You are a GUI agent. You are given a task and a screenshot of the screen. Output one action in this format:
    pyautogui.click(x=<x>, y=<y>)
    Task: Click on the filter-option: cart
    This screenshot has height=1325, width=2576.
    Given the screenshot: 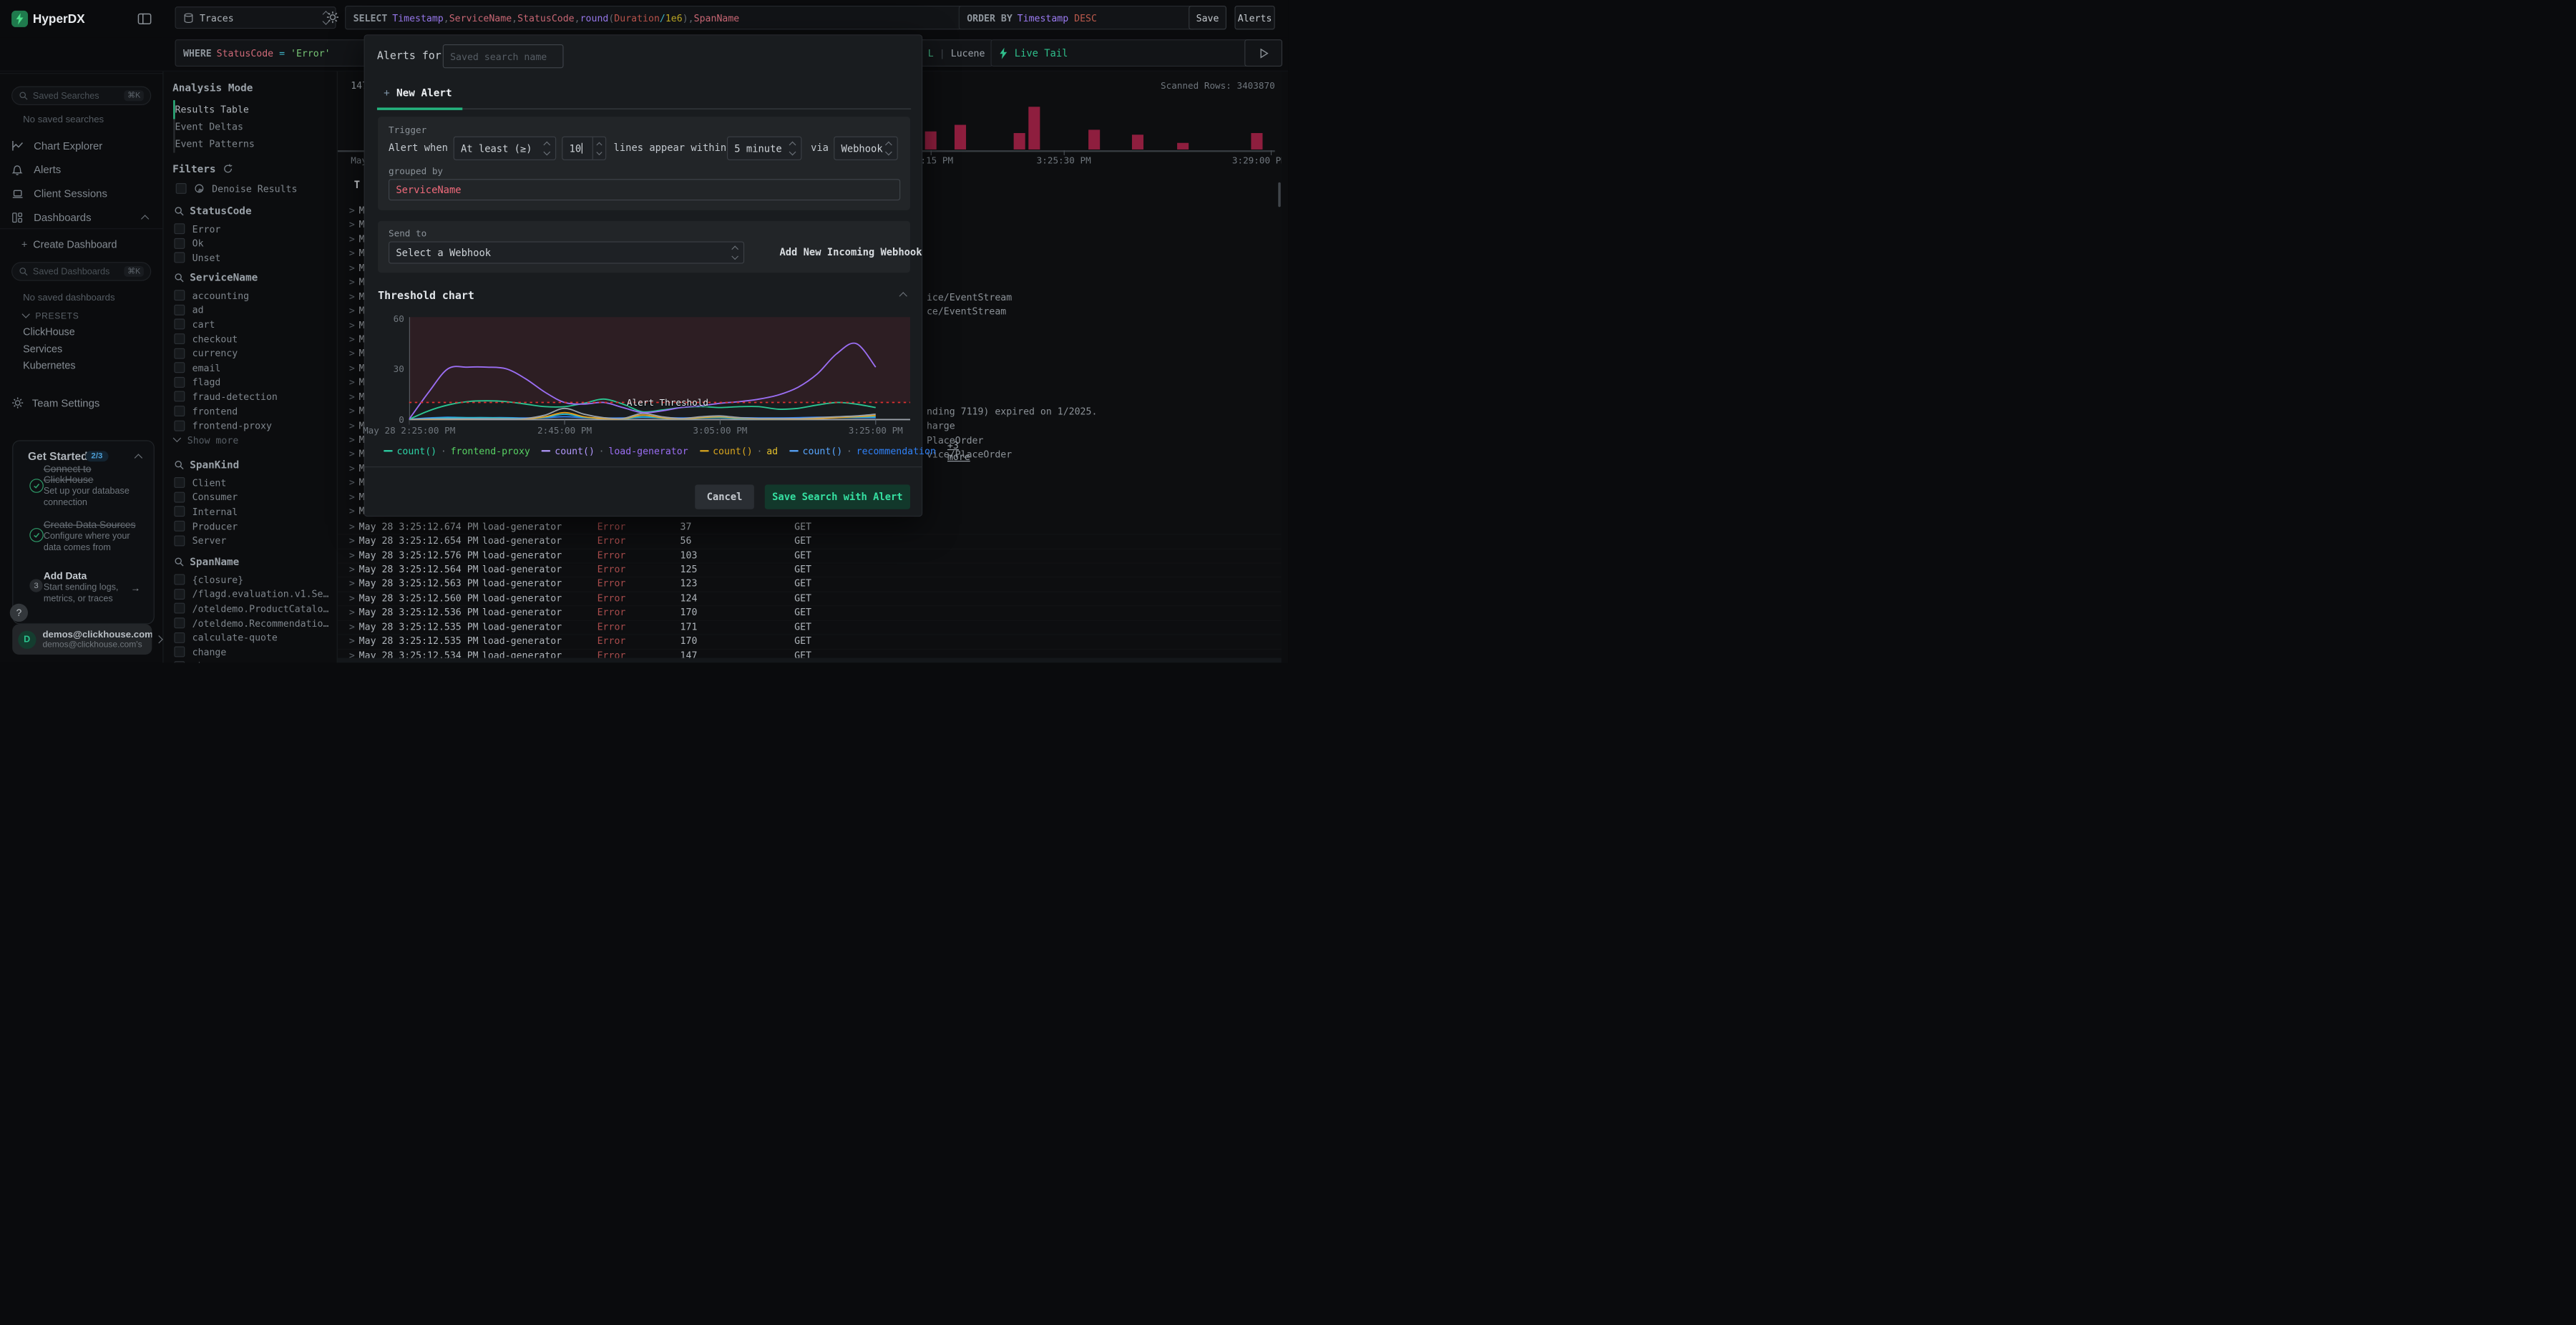 What is the action you would take?
    pyautogui.click(x=255, y=324)
    